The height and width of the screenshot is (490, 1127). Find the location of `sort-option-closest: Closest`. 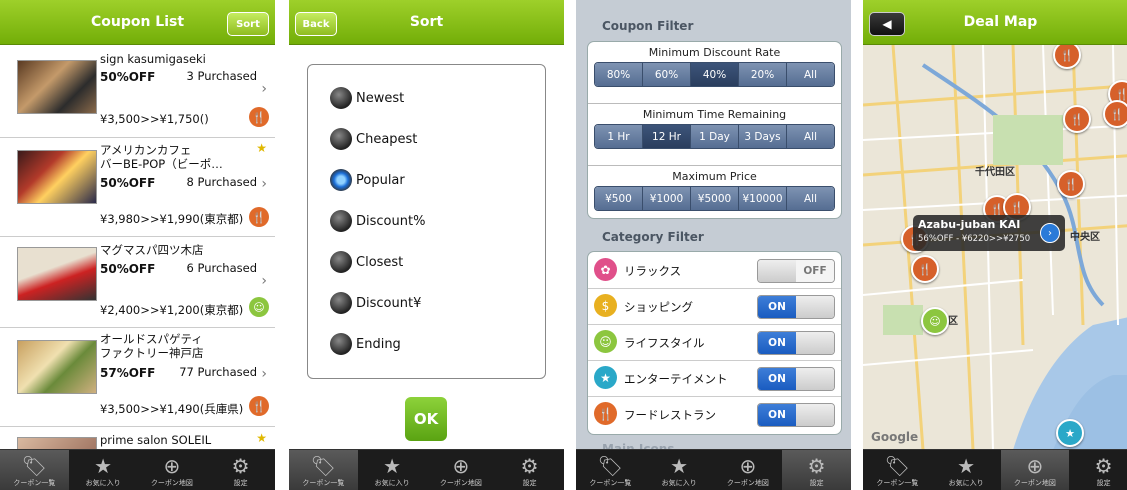

sort-option-closest: Closest is located at coordinates (366, 262).